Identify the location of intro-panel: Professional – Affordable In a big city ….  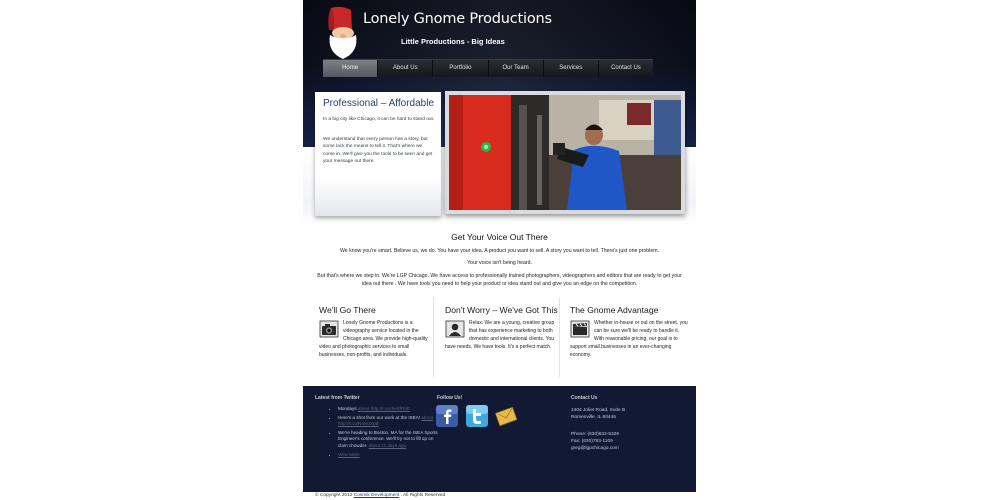
(378, 154).